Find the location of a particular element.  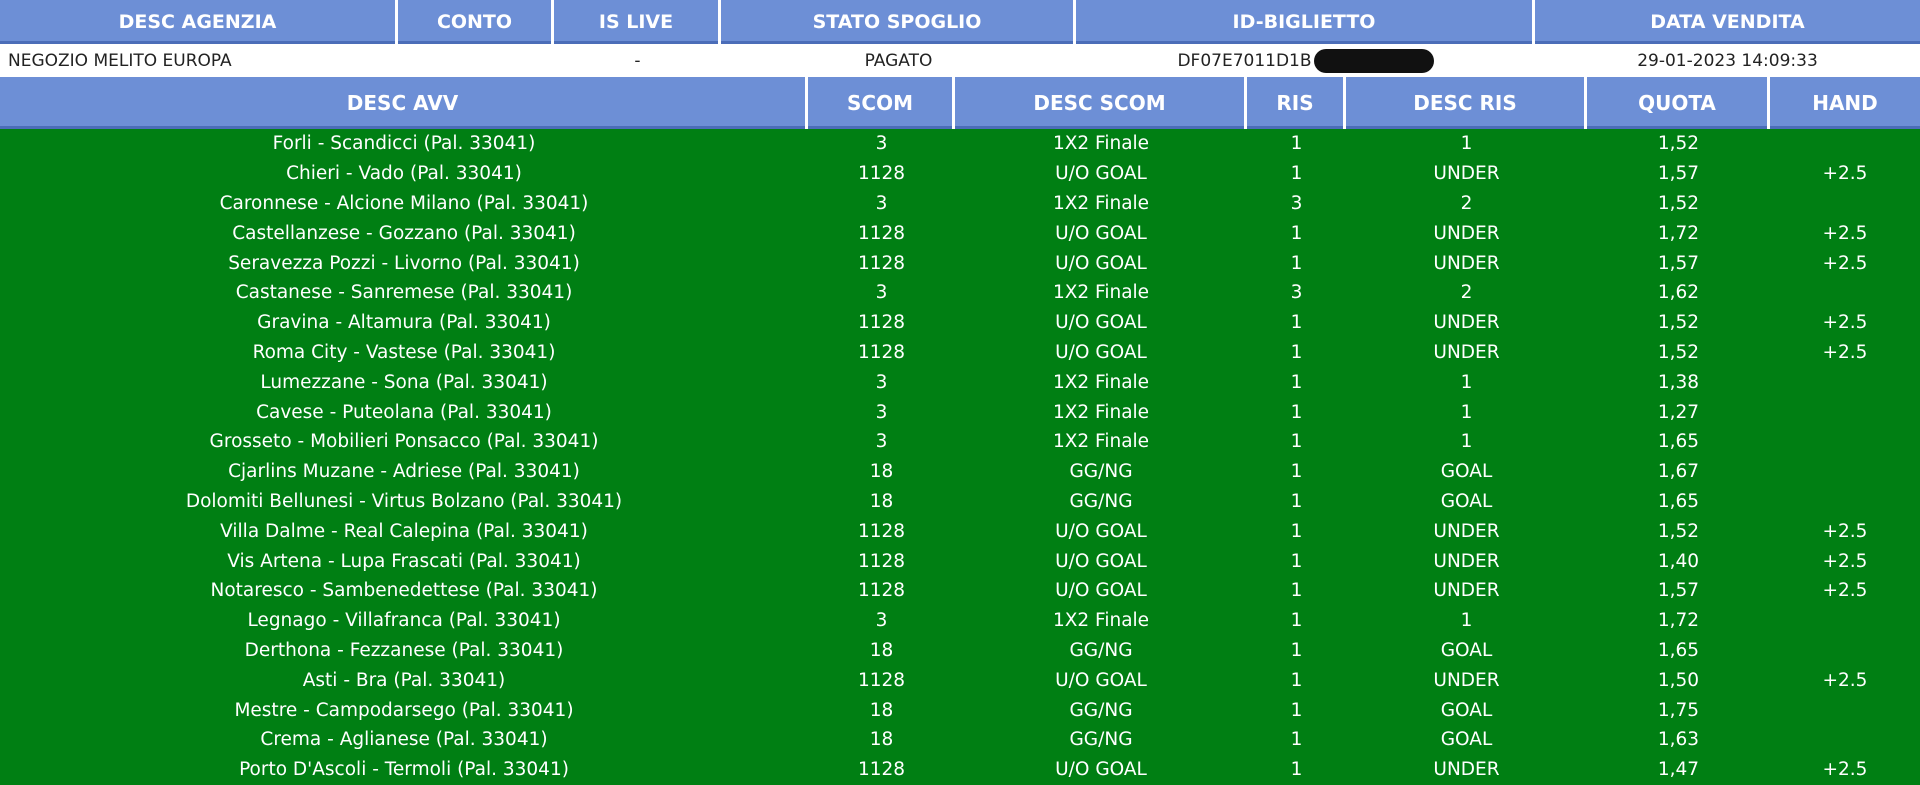

cell-desc-avv: Asti - Bra (Pal. 33041) is located at coordinates (404, 680).